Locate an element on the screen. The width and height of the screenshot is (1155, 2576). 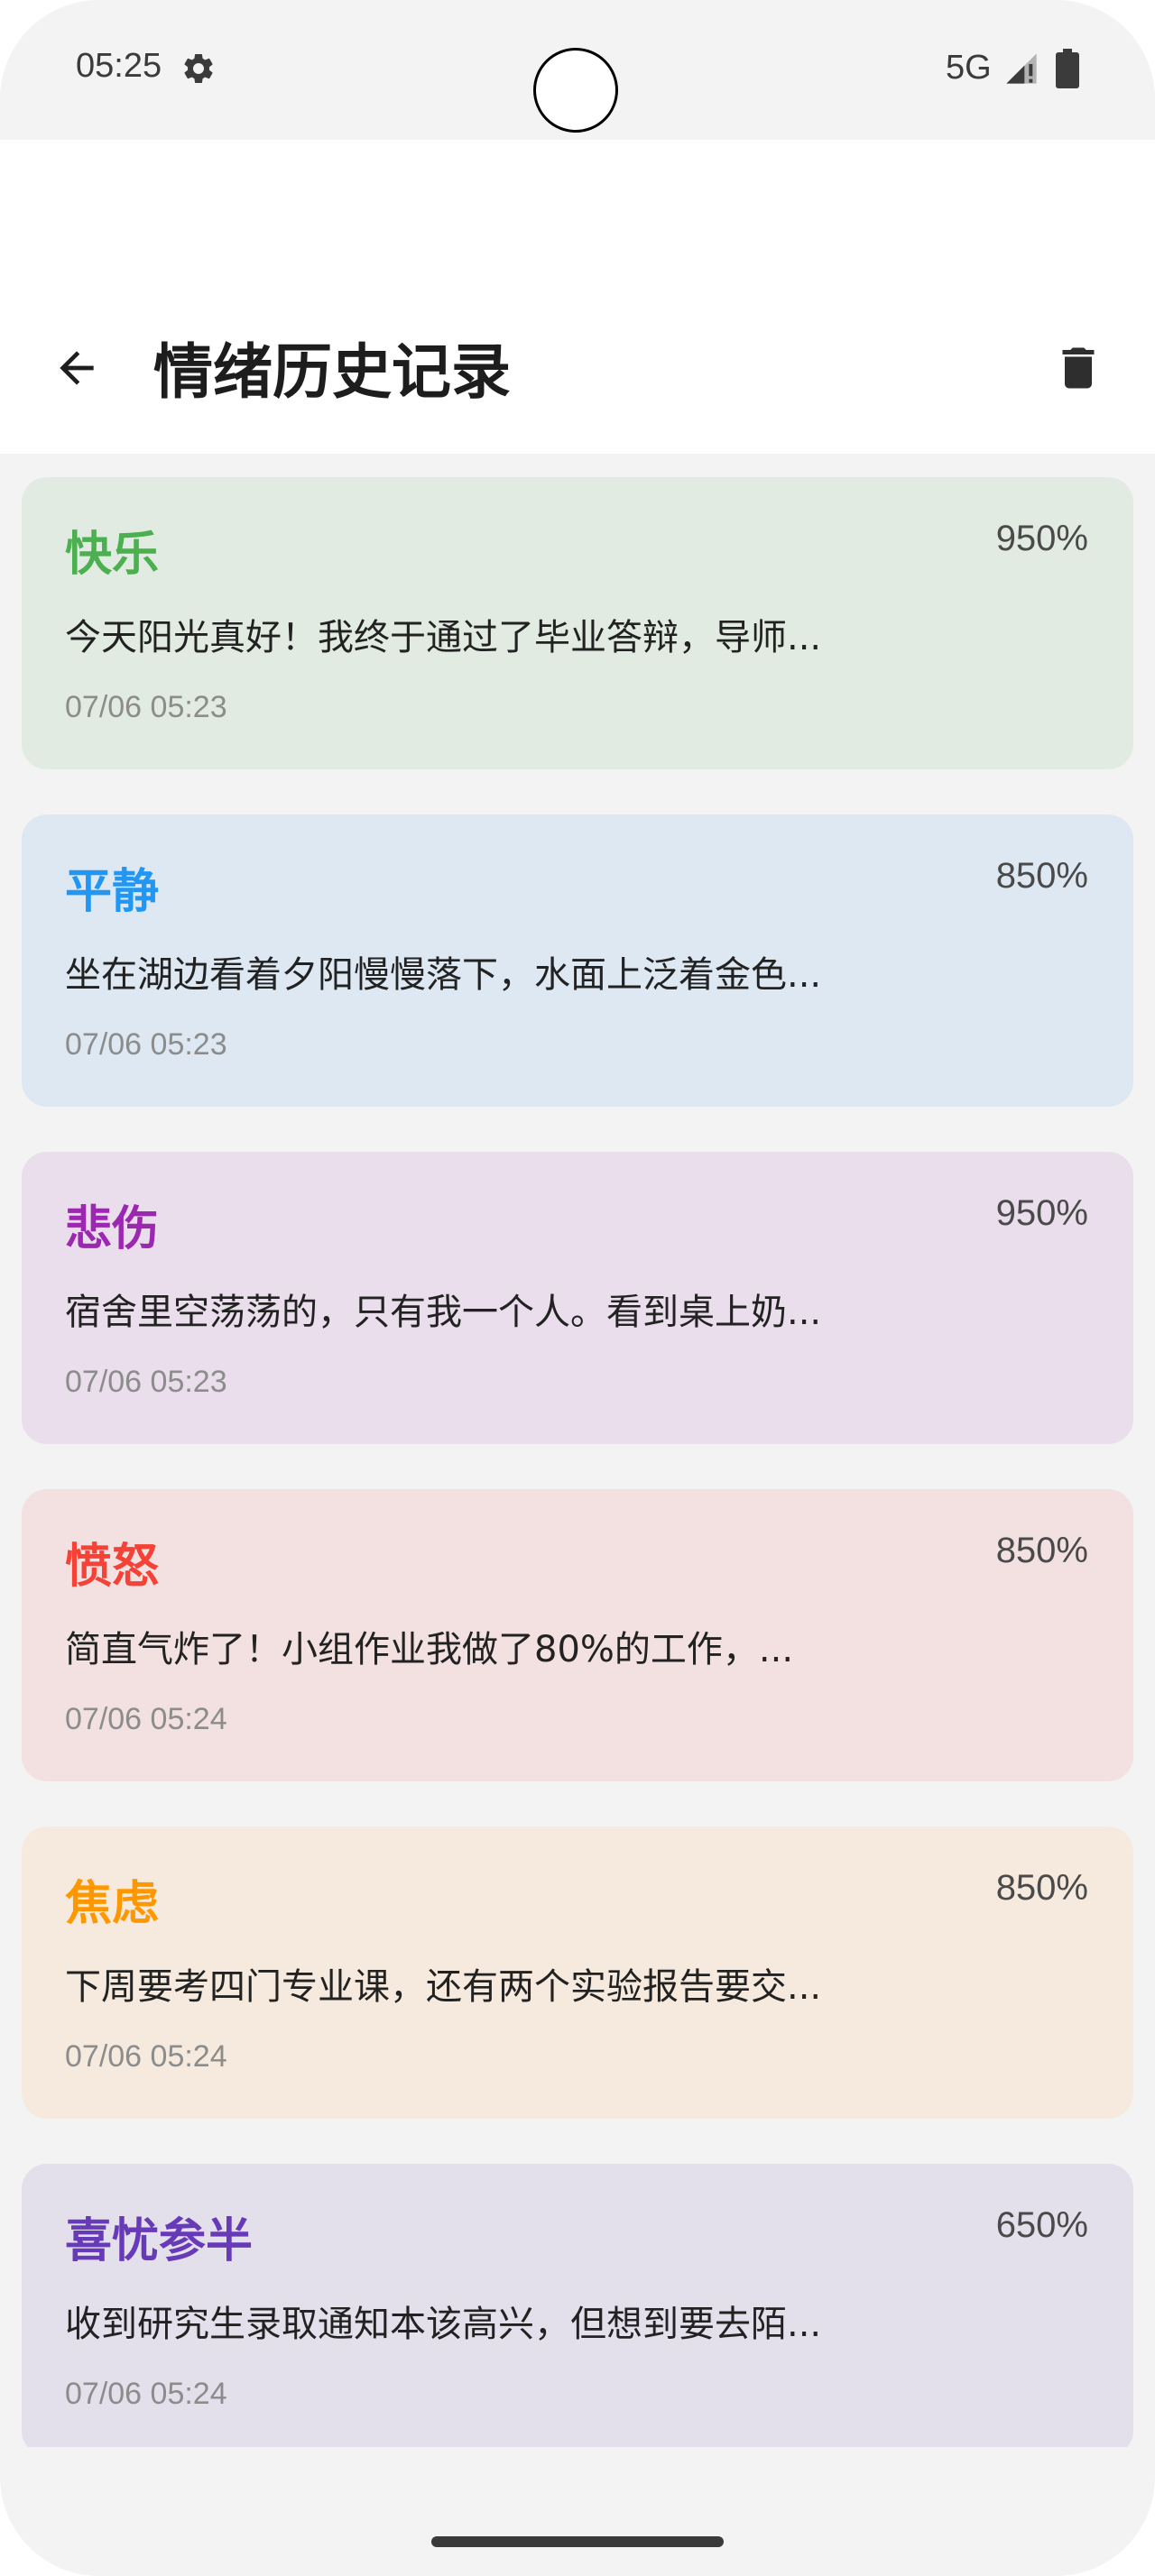
card-emotion-label: 平静 is located at coordinates (112, 892).